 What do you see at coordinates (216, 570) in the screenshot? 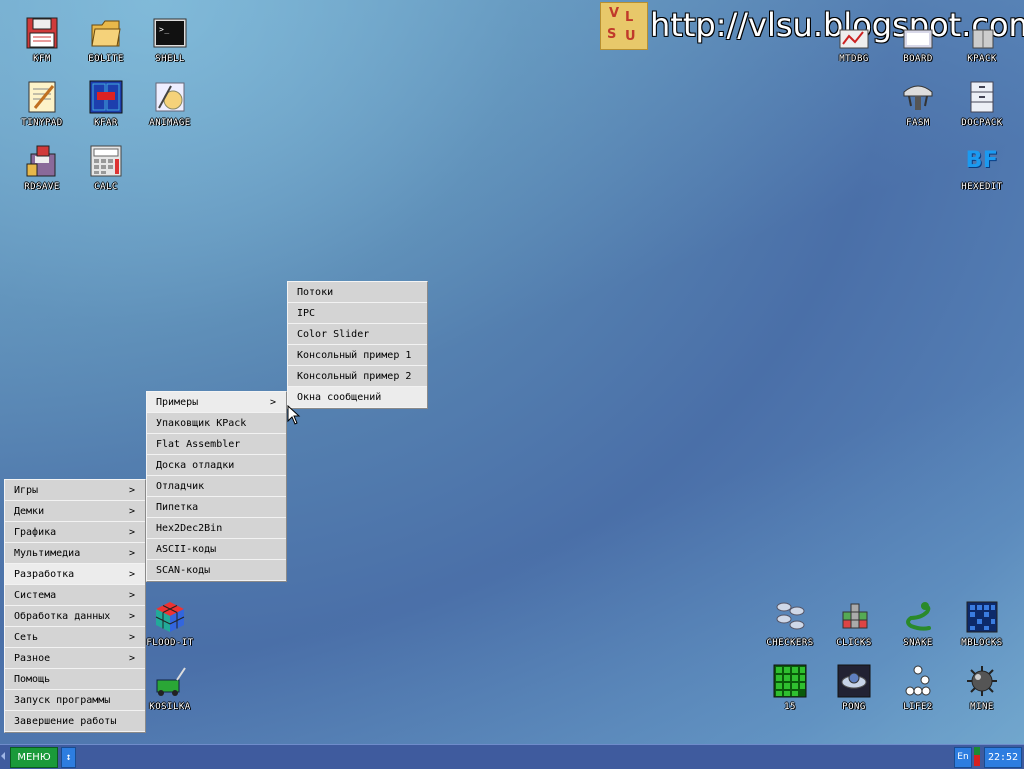
I see `submenu-item-scan-codes: SCAN-коды` at bounding box center [216, 570].